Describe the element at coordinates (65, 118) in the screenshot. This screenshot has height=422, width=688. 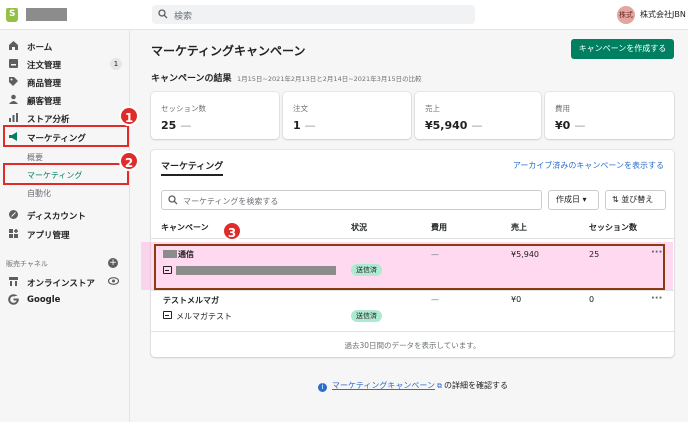
I see `sidebar-item-analytics: ストア分析` at that location.